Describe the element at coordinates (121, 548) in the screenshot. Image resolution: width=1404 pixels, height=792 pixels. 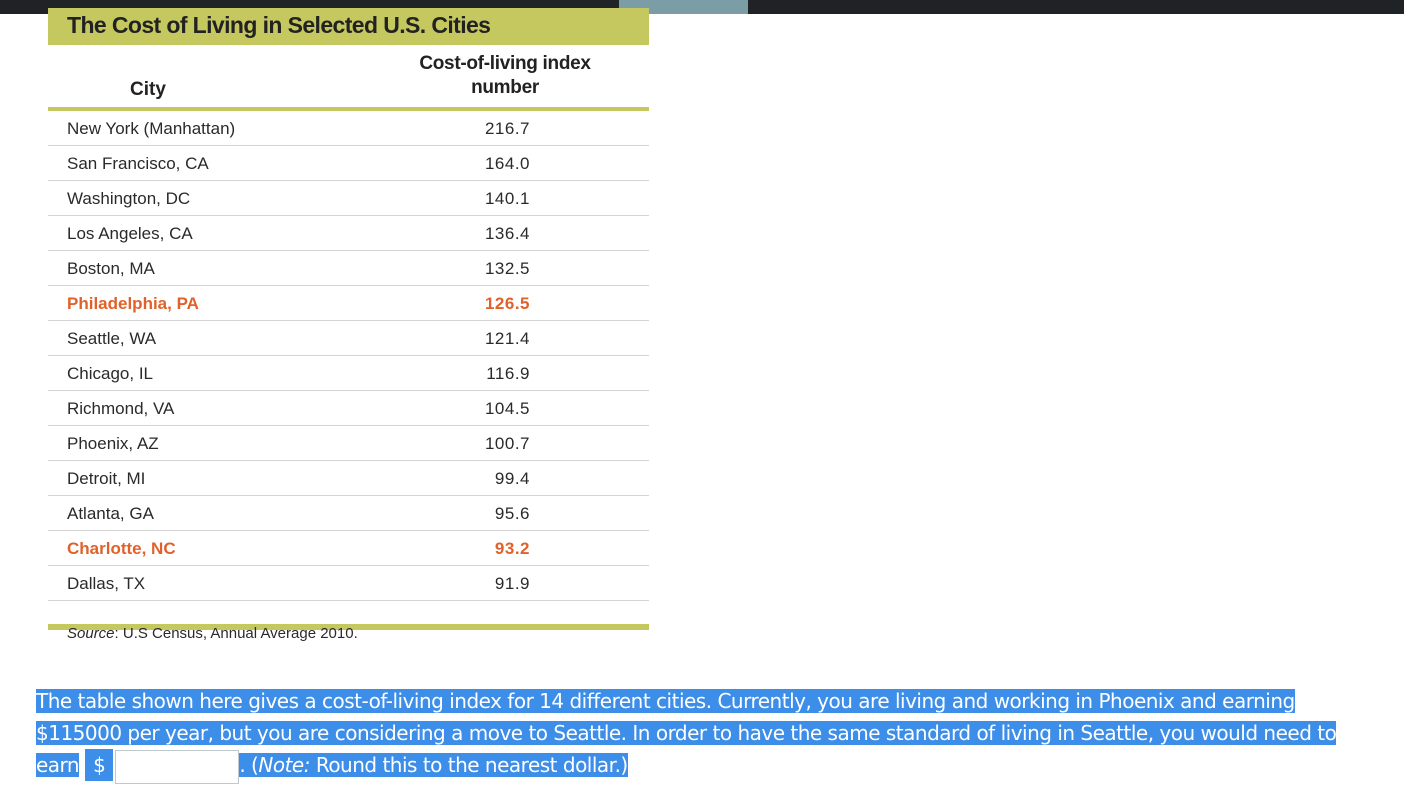
I see `row-city: Charlotte, NC` at that location.